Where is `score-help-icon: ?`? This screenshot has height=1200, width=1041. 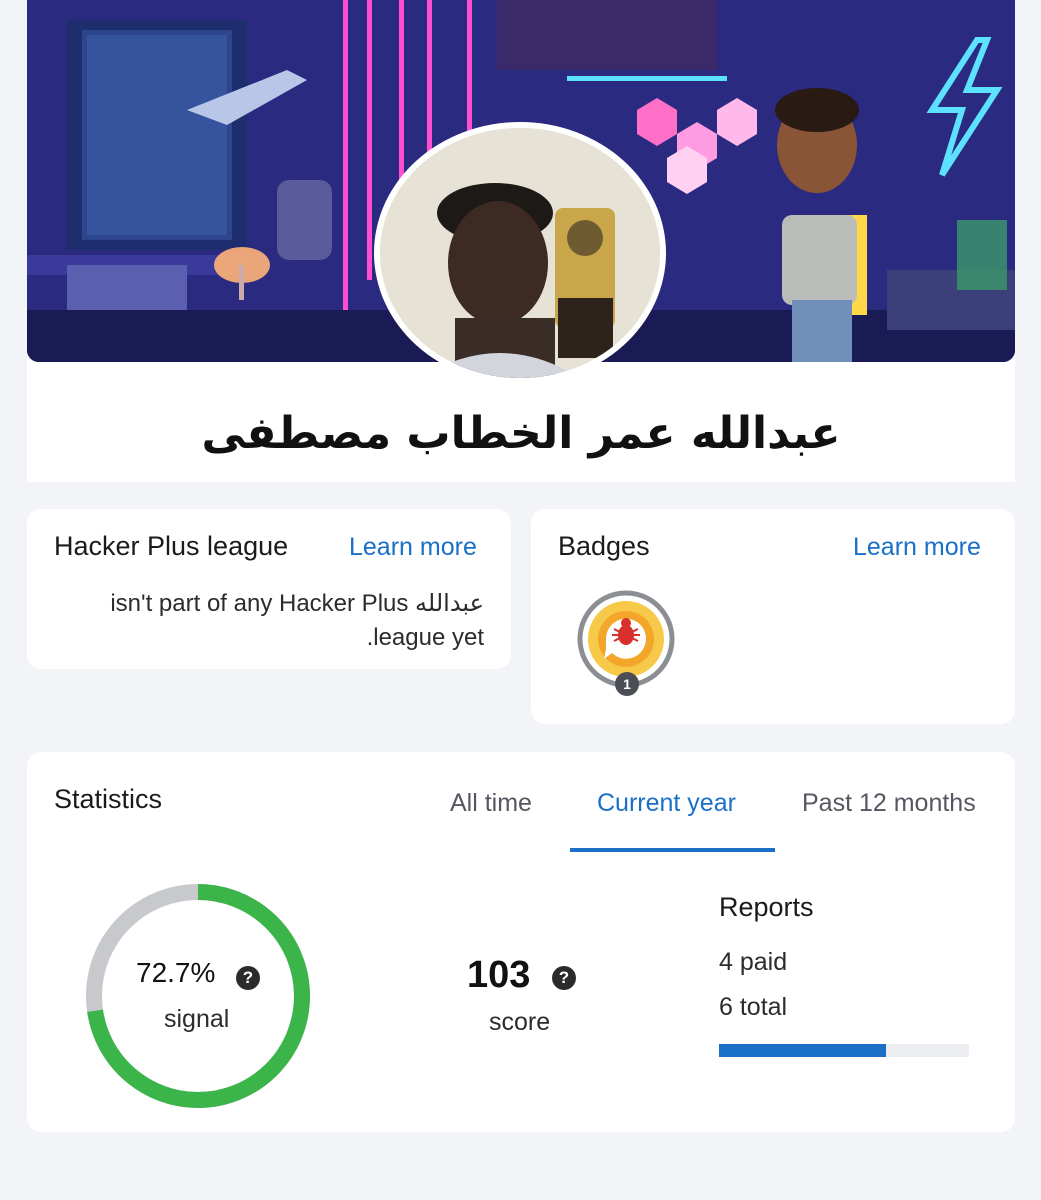
score-help-icon: ? is located at coordinates (564, 978).